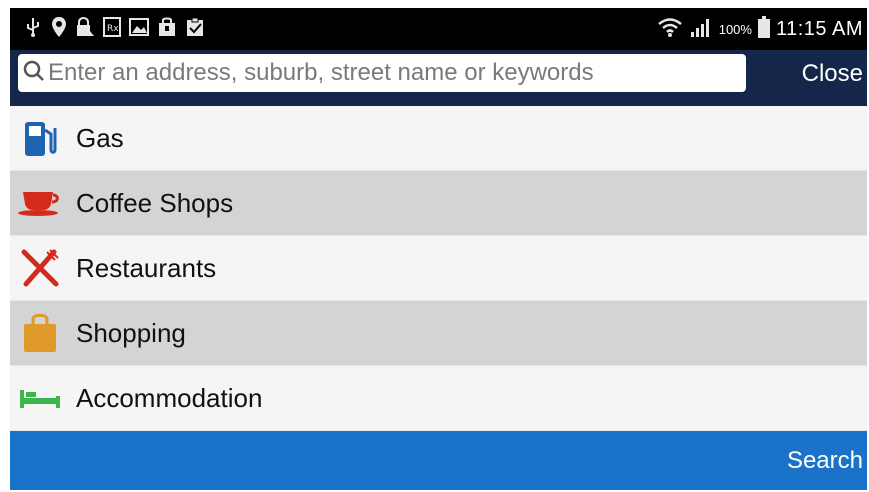 Image resolution: width=869 pixels, height=492 pixels. I want to click on notification-icons: Rx, so click(114, 27).